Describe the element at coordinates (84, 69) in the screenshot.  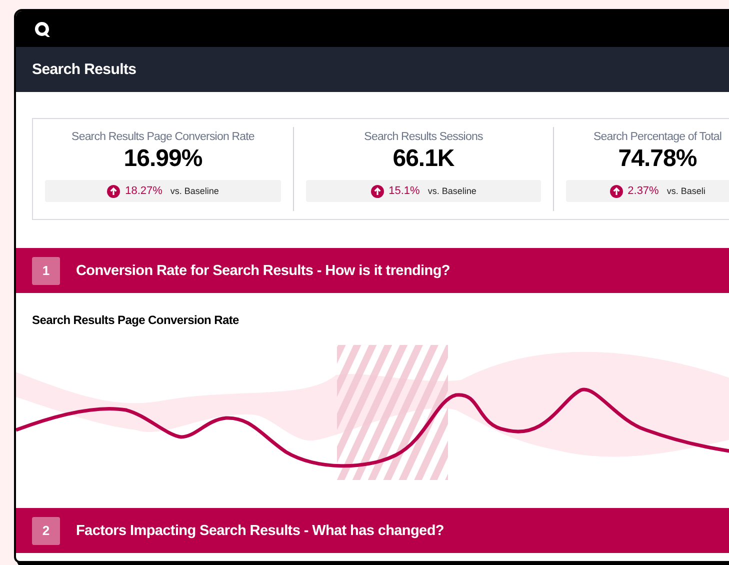
I see `page-title: Search Results` at that location.